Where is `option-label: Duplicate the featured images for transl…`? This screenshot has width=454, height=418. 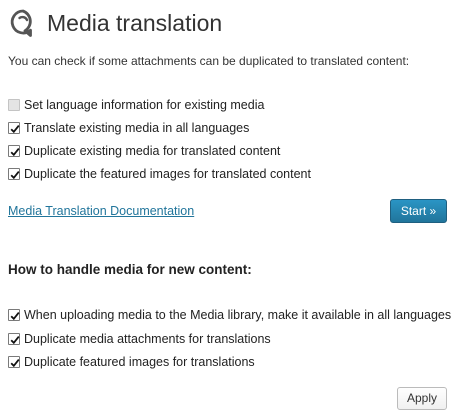
option-label: Duplicate the featured images for transl… is located at coordinates (167, 174).